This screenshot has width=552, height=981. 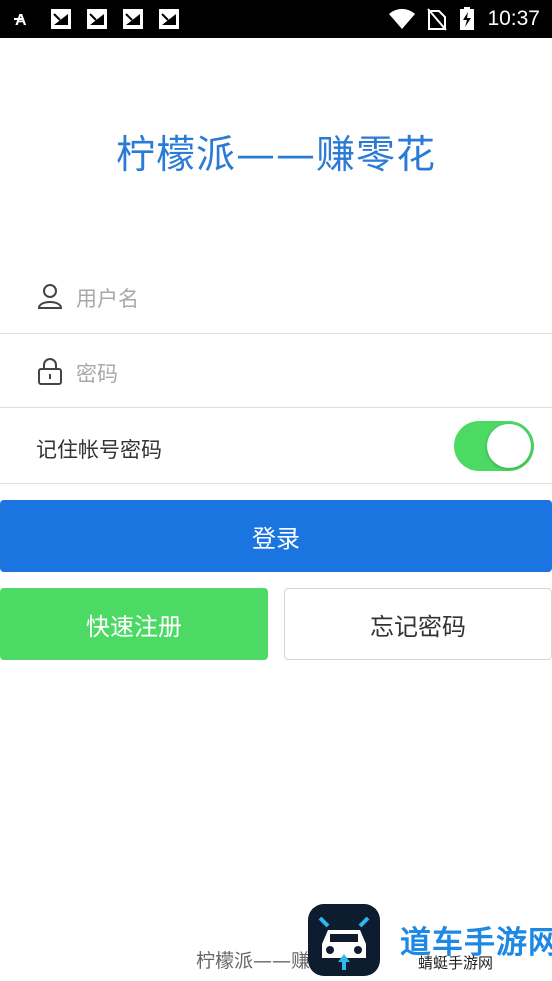 I want to click on no-sim-icon, so click(x=437, y=19).